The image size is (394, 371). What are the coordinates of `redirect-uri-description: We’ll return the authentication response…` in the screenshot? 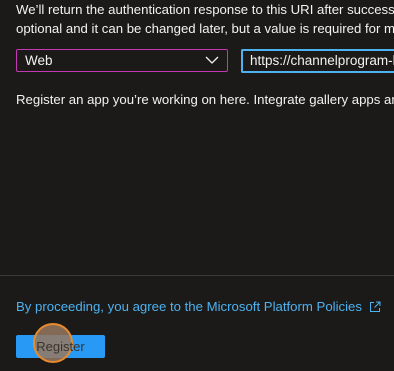 It's located at (205, 19).